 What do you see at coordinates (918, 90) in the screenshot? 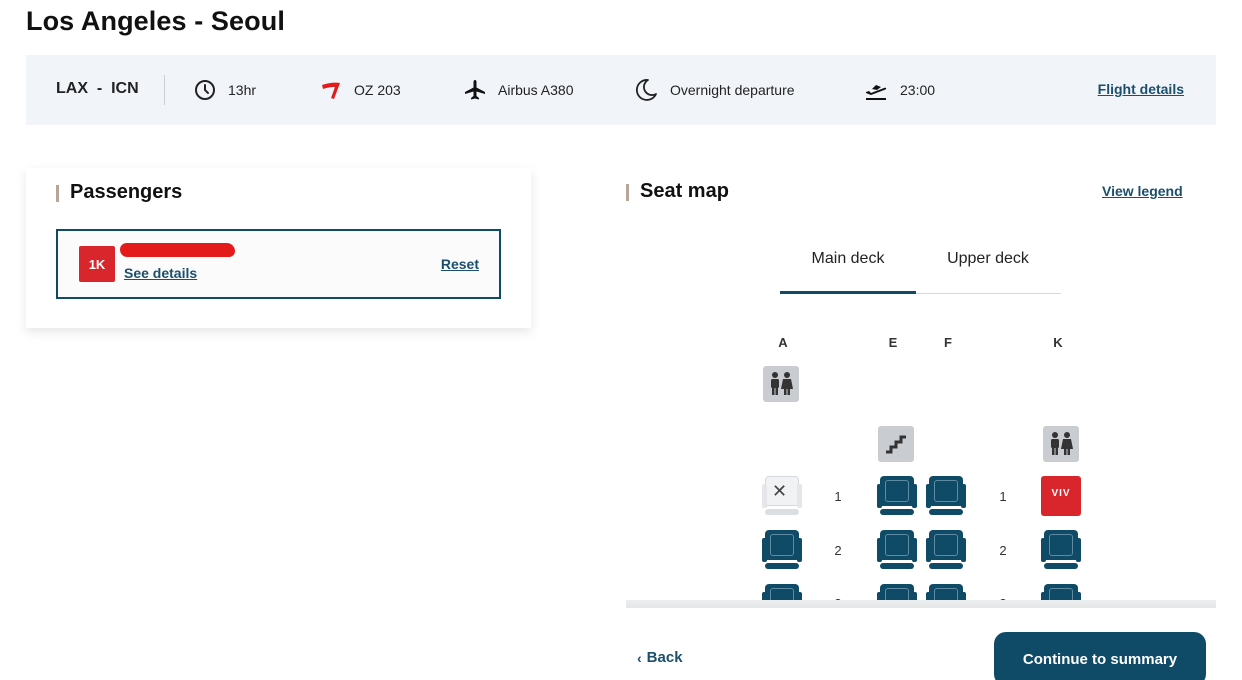
I see `departure-time: 23:00` at bounding box center [918, 90].